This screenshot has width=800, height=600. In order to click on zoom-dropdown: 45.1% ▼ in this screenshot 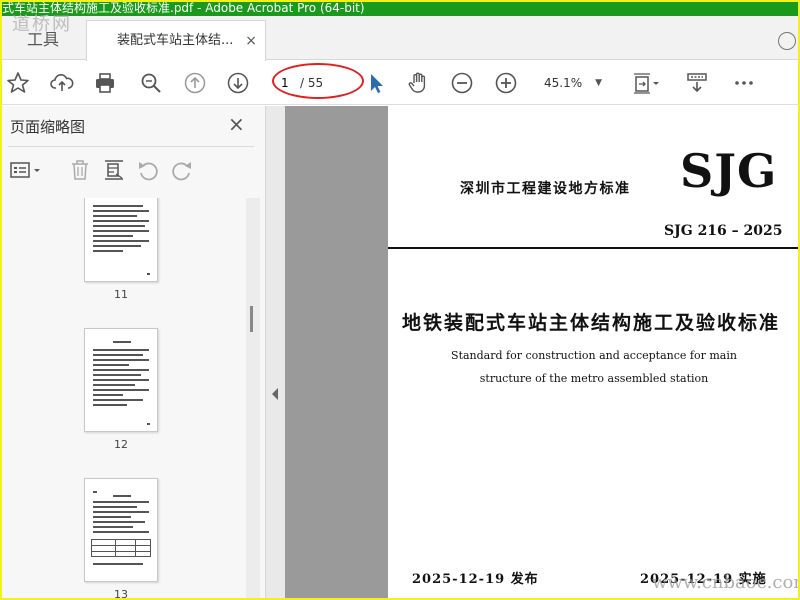, I will do `click(573, 83)`.